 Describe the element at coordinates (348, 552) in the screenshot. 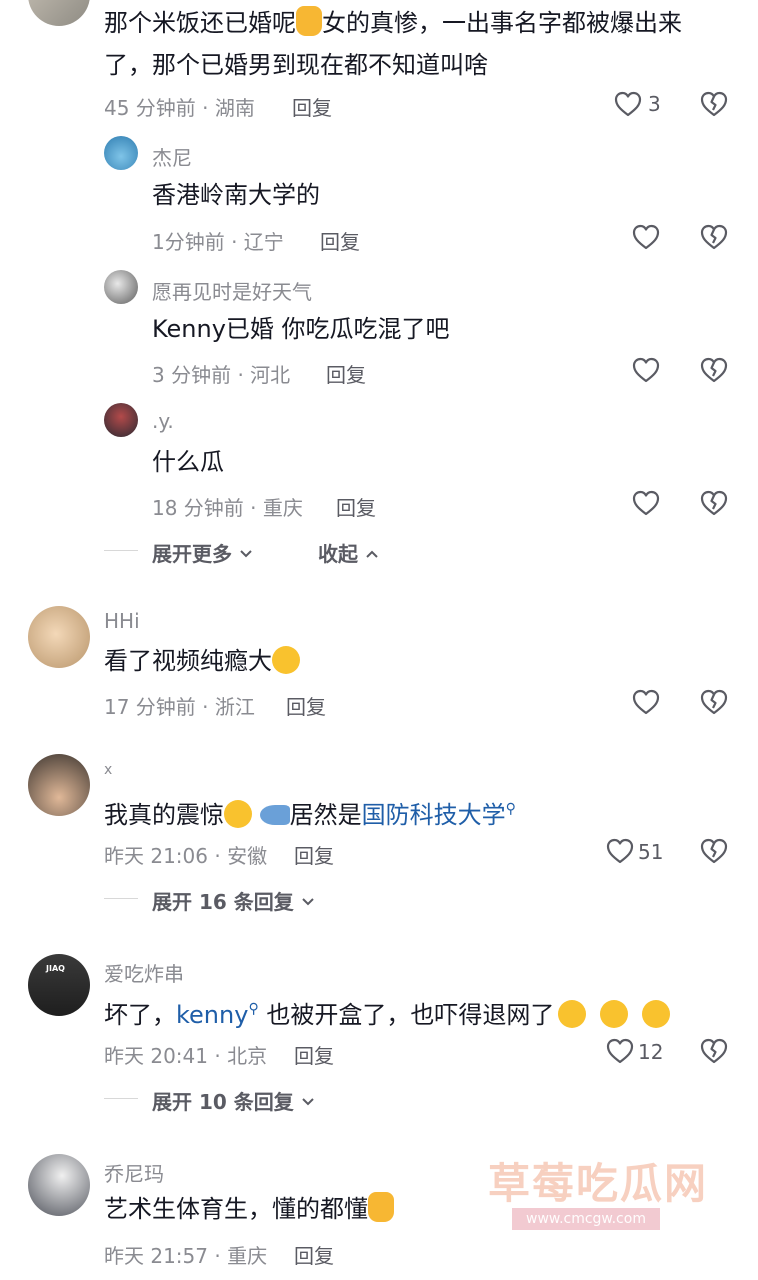

I see `collapse-button: 收起` at that location.